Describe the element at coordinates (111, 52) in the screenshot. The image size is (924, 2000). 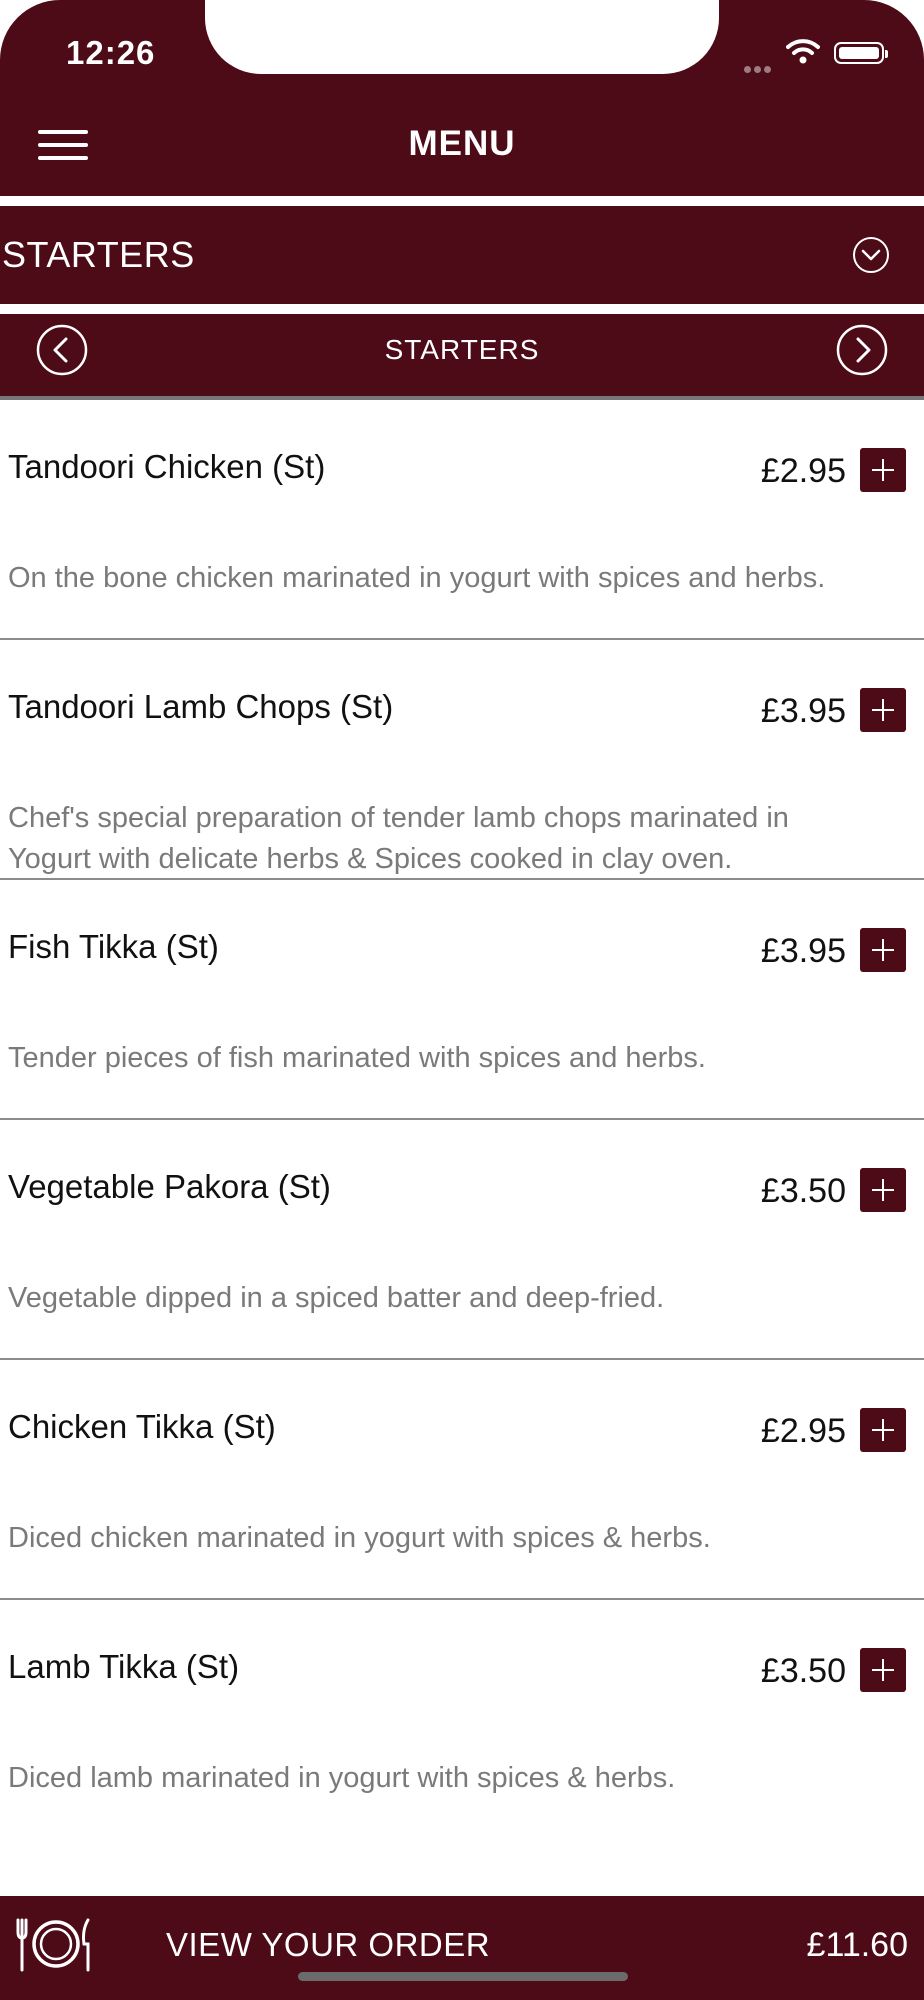
I see `status-time: 12:26` at that location.